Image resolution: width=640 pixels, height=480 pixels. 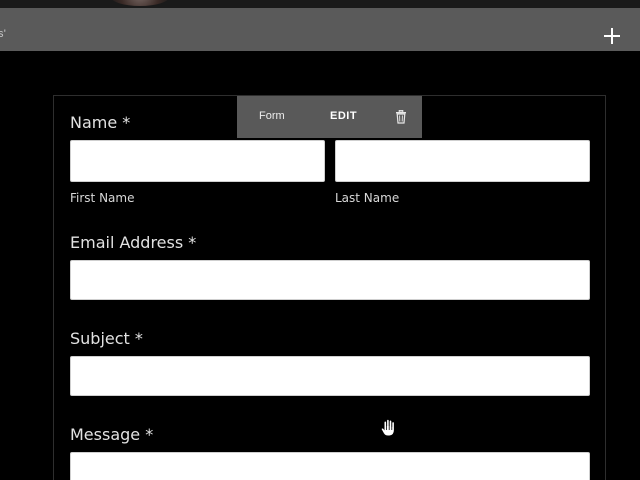 What do you see at coordinates (320, 29) in the screenshot?
I see `section-toolbar: s'` at bounding box center [320, 29].